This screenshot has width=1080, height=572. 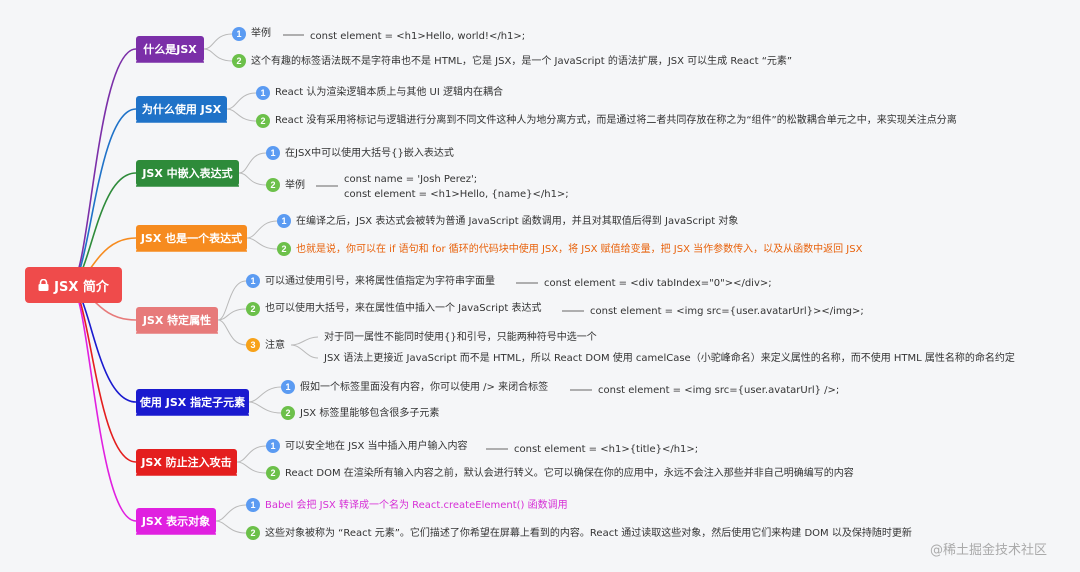 What do you see at coordinates (403, 308) in the screenshot?
I see `item-text: 也可以使用大括号，来在属性值中插入一个 JavaScript 表达式` at bounding box center [403, 308].